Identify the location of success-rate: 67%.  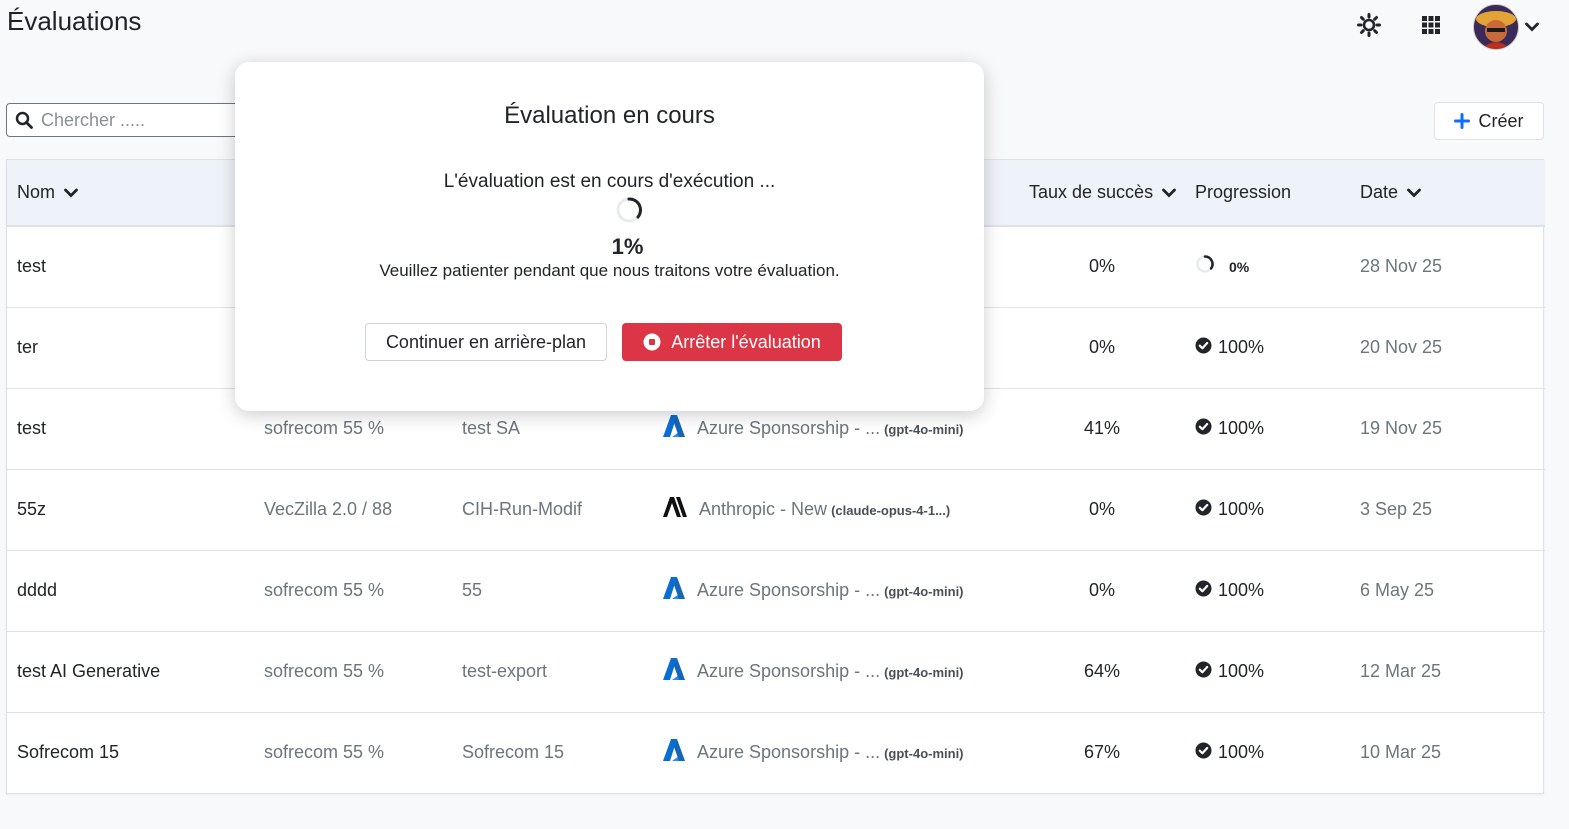
(1102, 752).